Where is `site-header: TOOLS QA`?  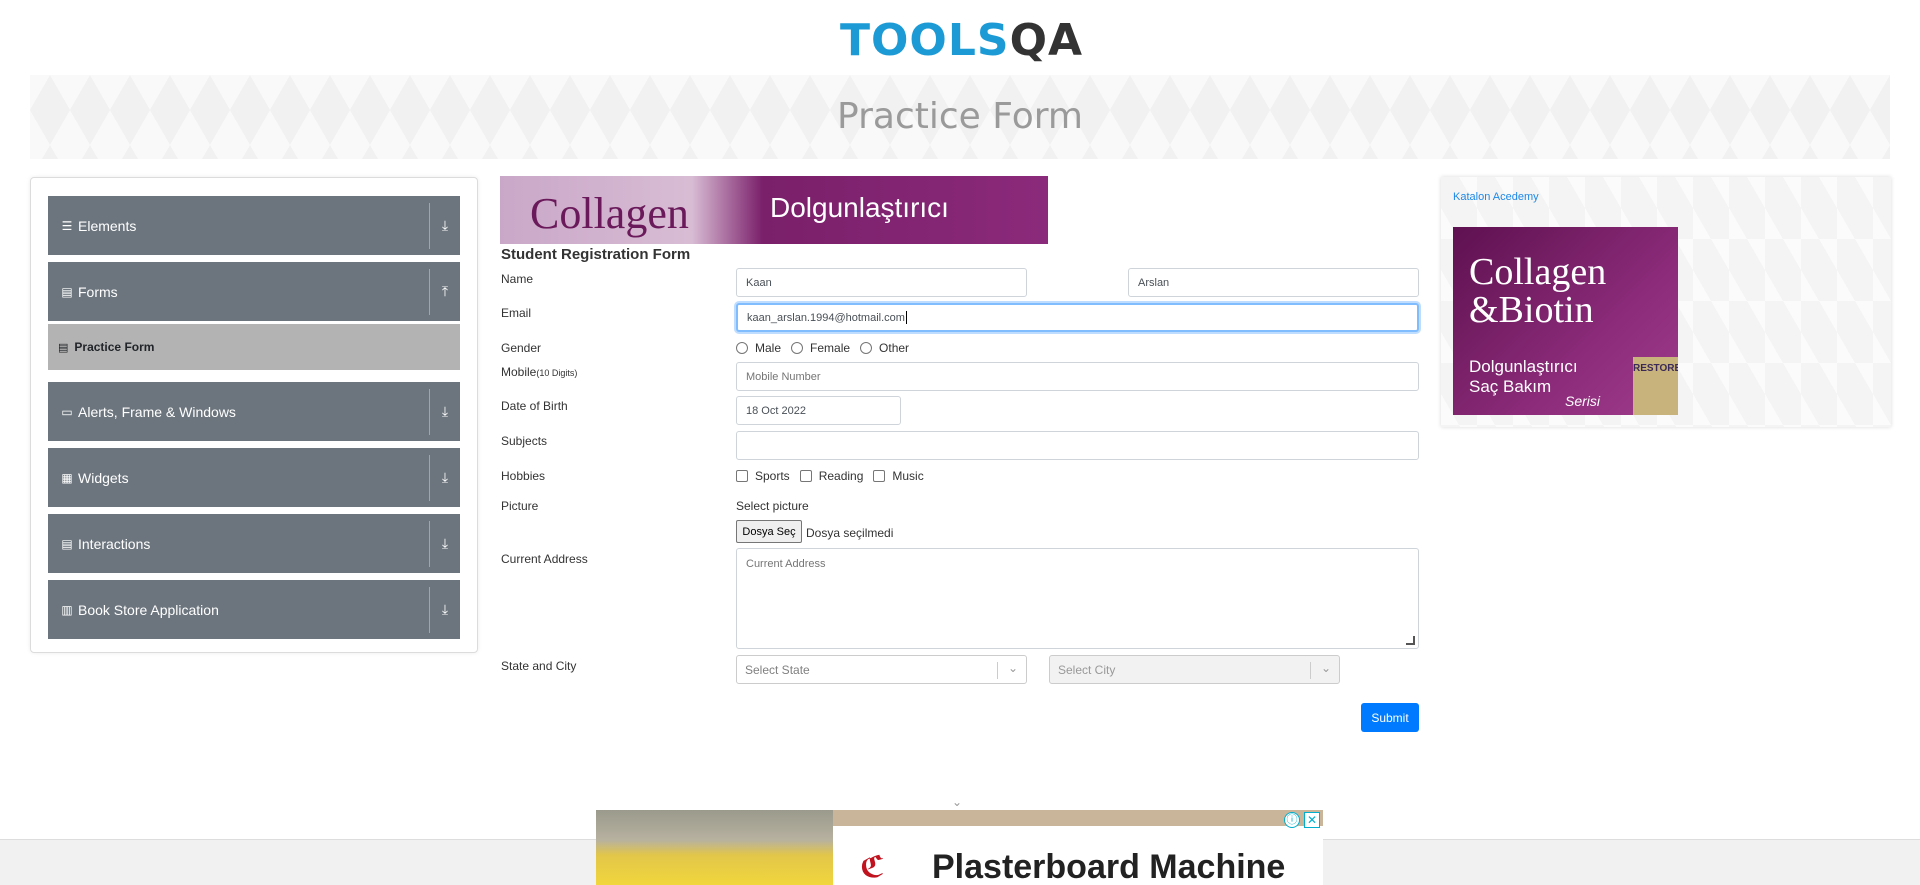 site-header: TOOLS QA is located at coordinates (960, 37).